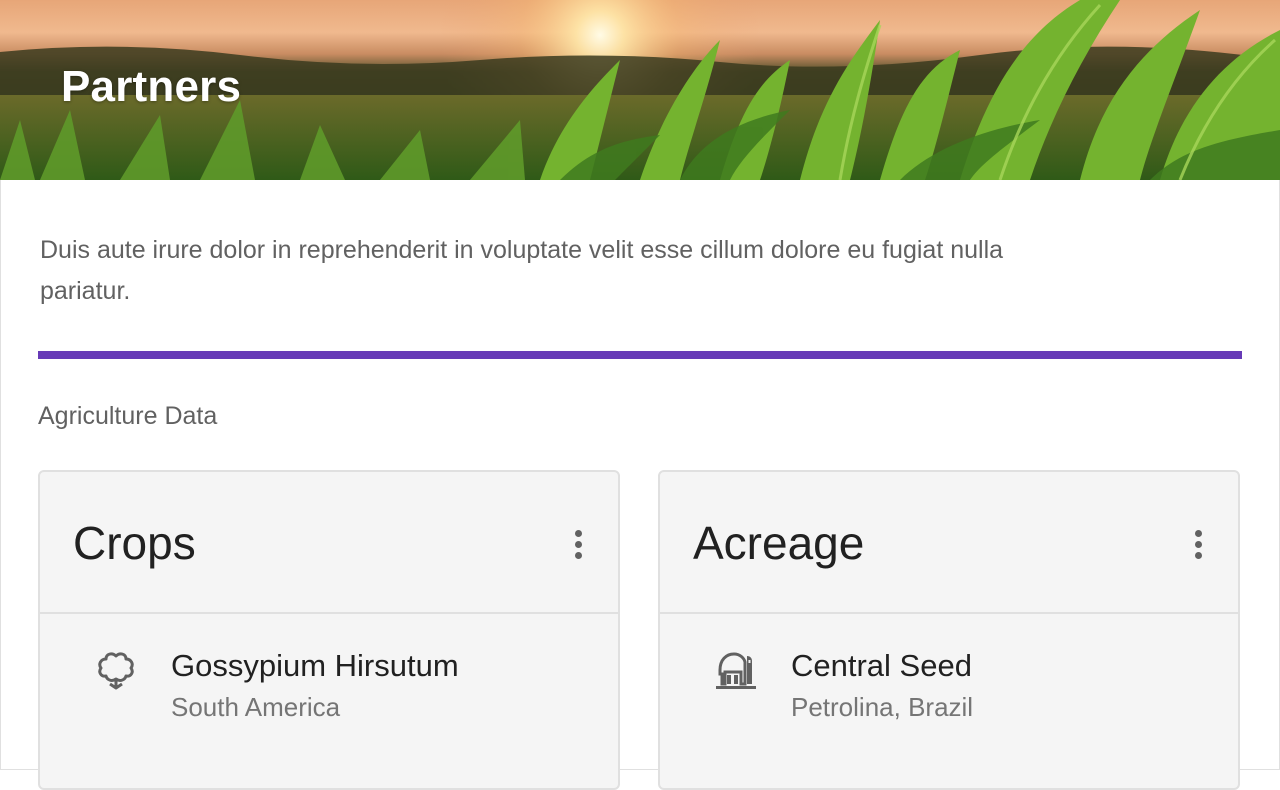  What do you see at coordinates (779, 543) in the screenshot?
I see `card-title: Acreage` at bounding box center [779, 543].